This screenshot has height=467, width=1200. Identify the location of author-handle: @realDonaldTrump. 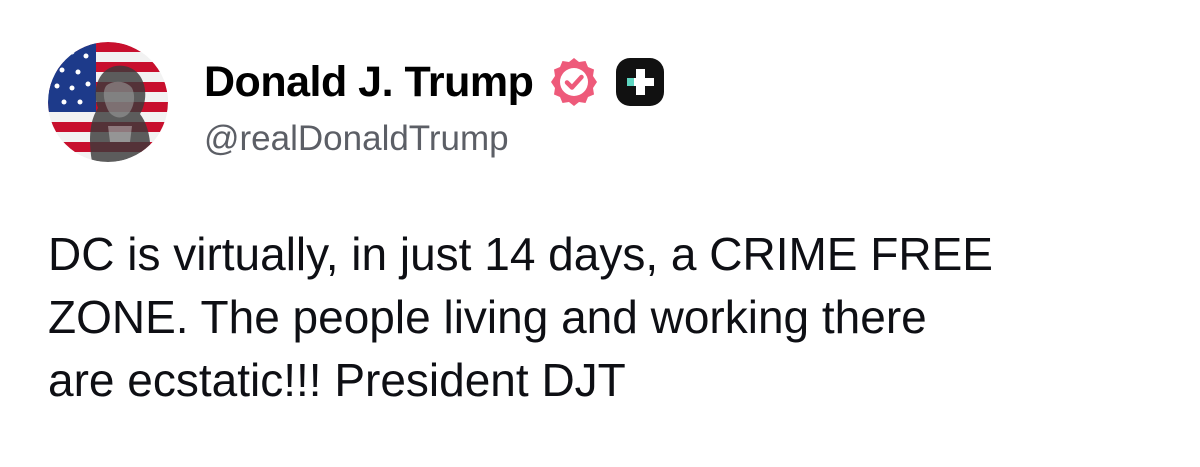
(356, 139).